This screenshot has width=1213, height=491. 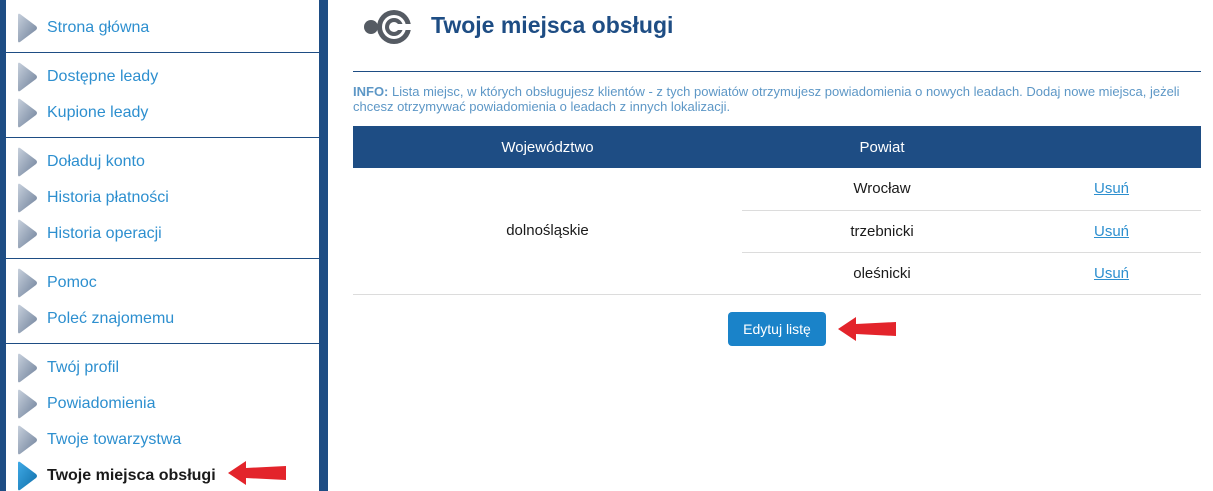 I want to click on column-header-county: Powiat, so click(x=882, y=147).